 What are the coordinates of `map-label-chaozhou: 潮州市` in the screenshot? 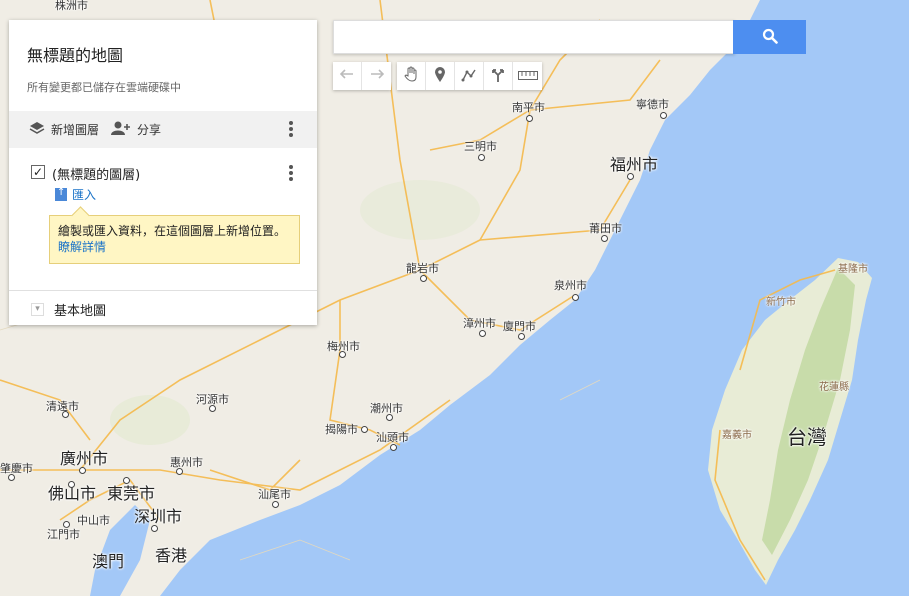 It's located at (386, 408).